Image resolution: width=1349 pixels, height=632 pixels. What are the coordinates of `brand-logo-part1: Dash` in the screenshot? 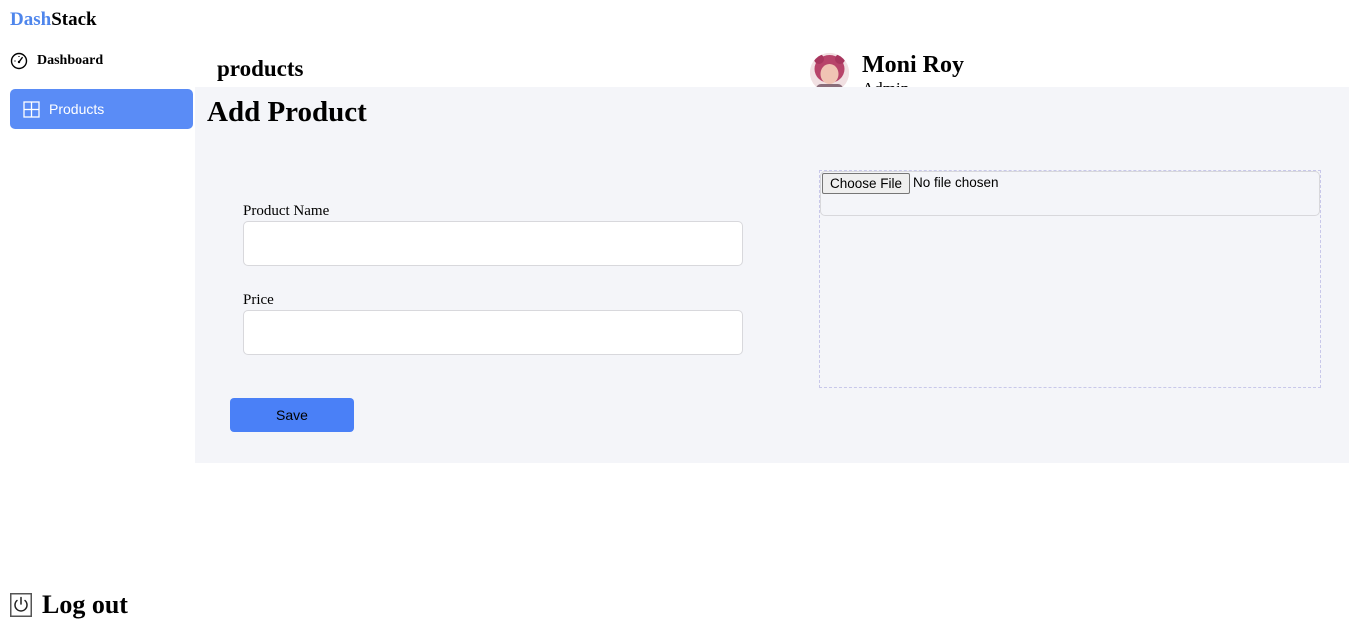 It's located at (31, 19).